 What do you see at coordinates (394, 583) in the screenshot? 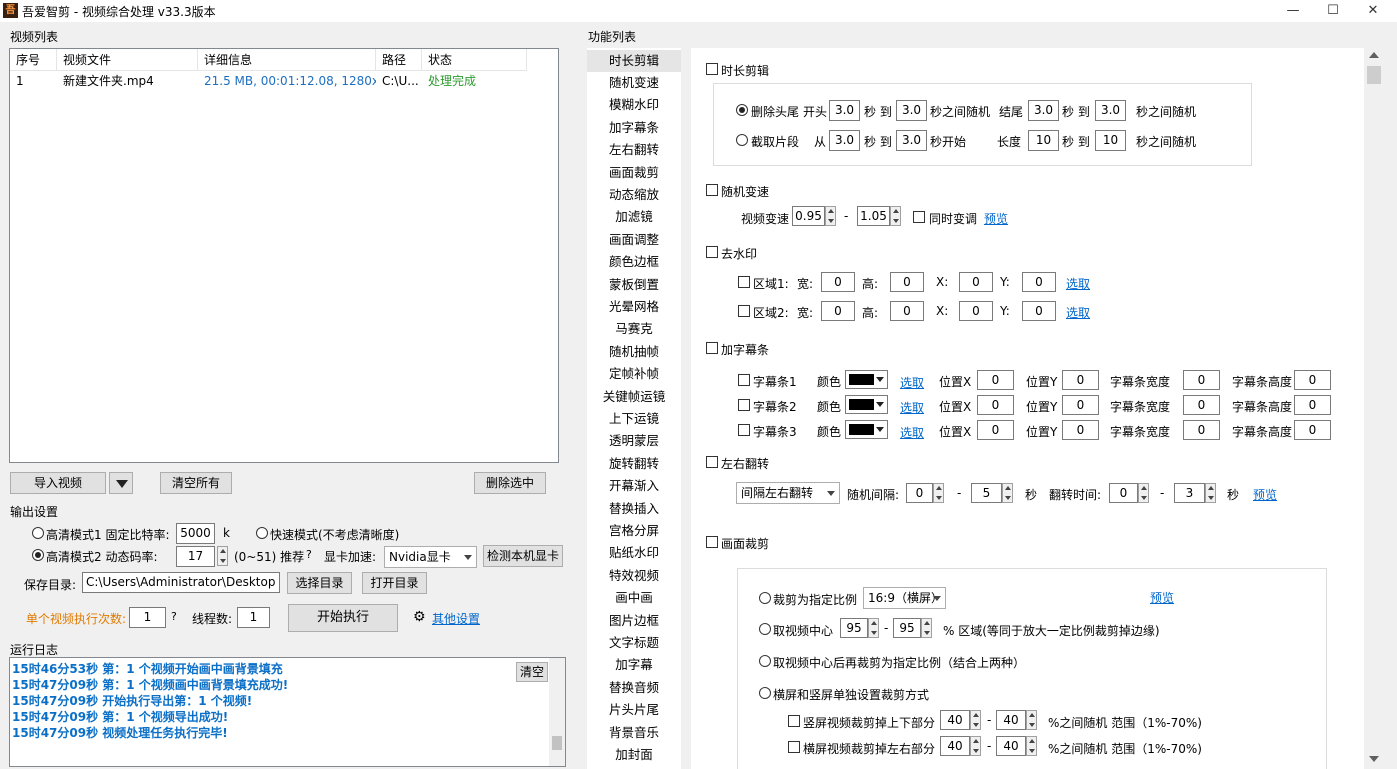
I see `open-dir-button: 打开目录` at bounding box center [394, 583].